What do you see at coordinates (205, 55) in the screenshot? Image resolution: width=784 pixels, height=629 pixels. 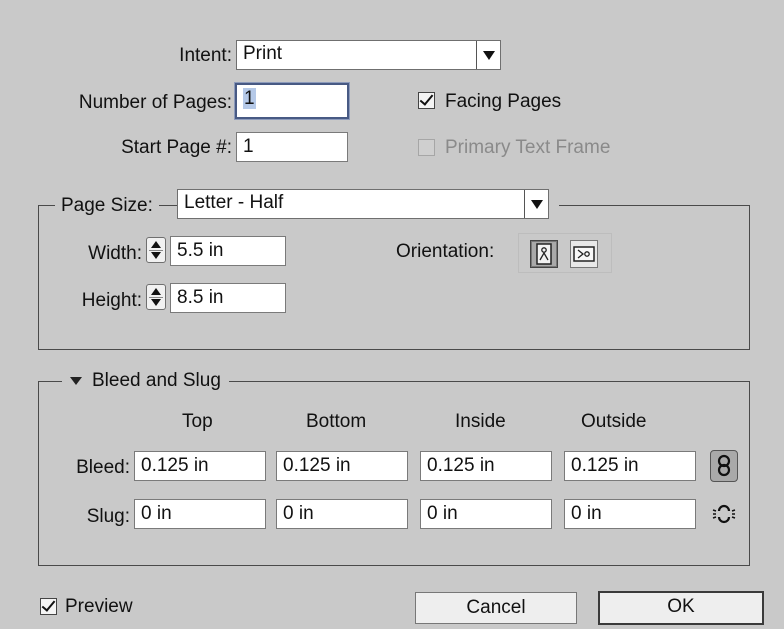 I see `intent-label: Intent:` at bounding box center [205, 55].